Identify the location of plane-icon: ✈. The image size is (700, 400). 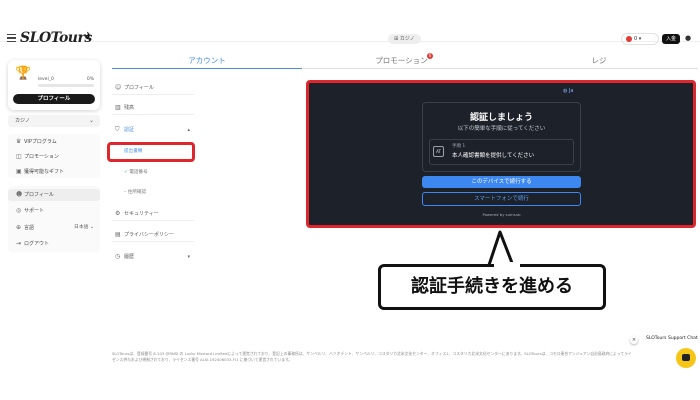
(88, 36).